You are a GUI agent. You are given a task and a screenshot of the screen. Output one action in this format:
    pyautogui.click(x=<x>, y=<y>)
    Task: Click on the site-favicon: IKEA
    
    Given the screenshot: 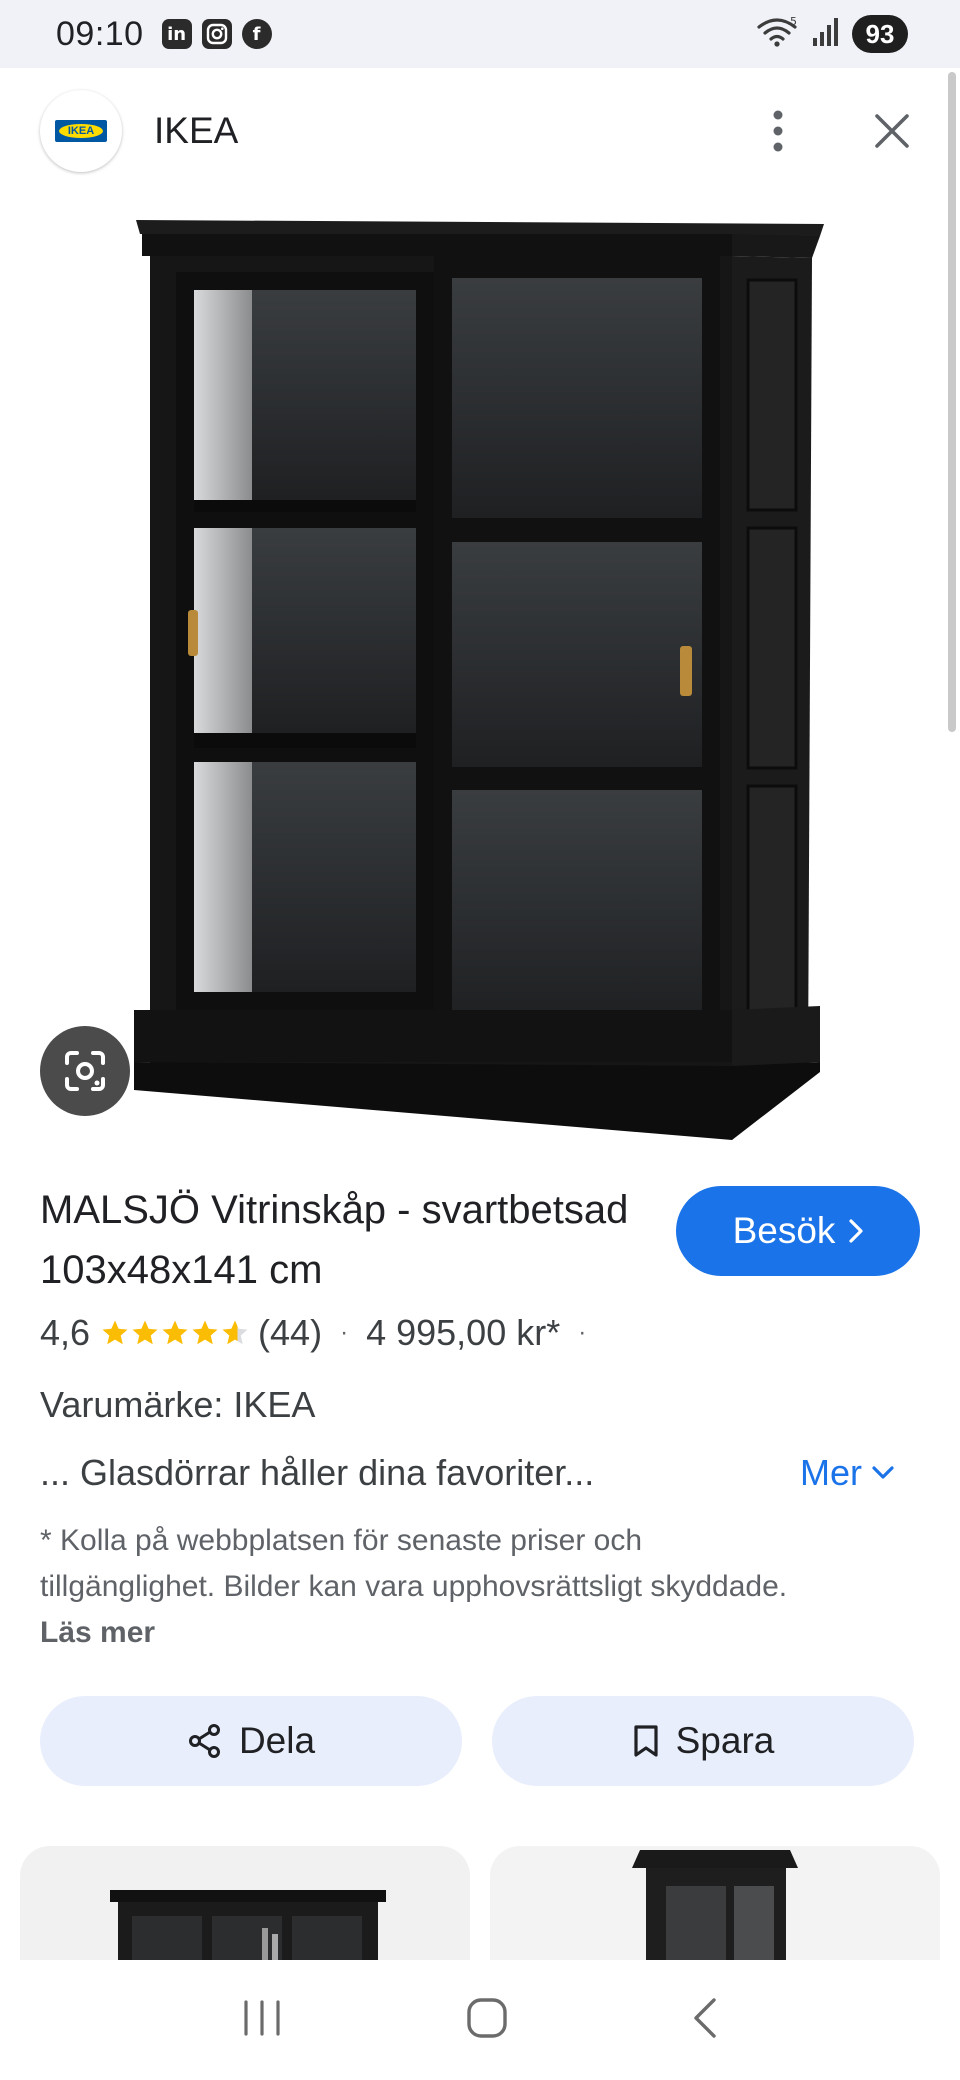 What is the action you would take?
    pyautogui.click(x=81, y=131)
    